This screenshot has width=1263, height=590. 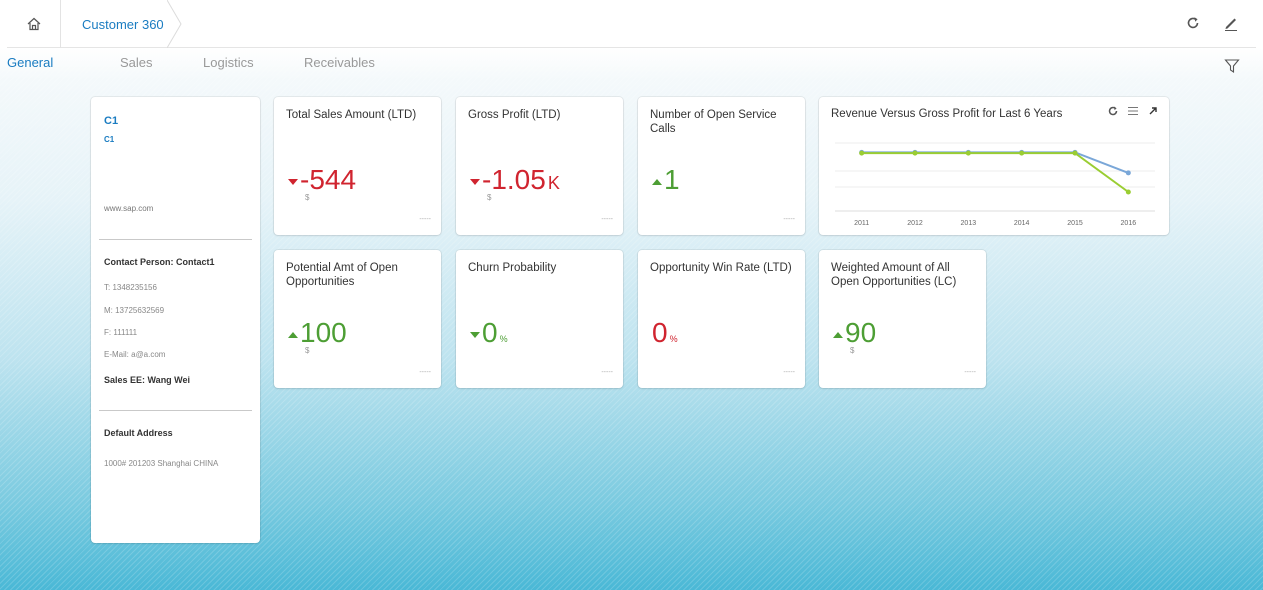 I want to click on default-address: 1000# 201203 Shanghai CHINA, so click(x=161, y=463).